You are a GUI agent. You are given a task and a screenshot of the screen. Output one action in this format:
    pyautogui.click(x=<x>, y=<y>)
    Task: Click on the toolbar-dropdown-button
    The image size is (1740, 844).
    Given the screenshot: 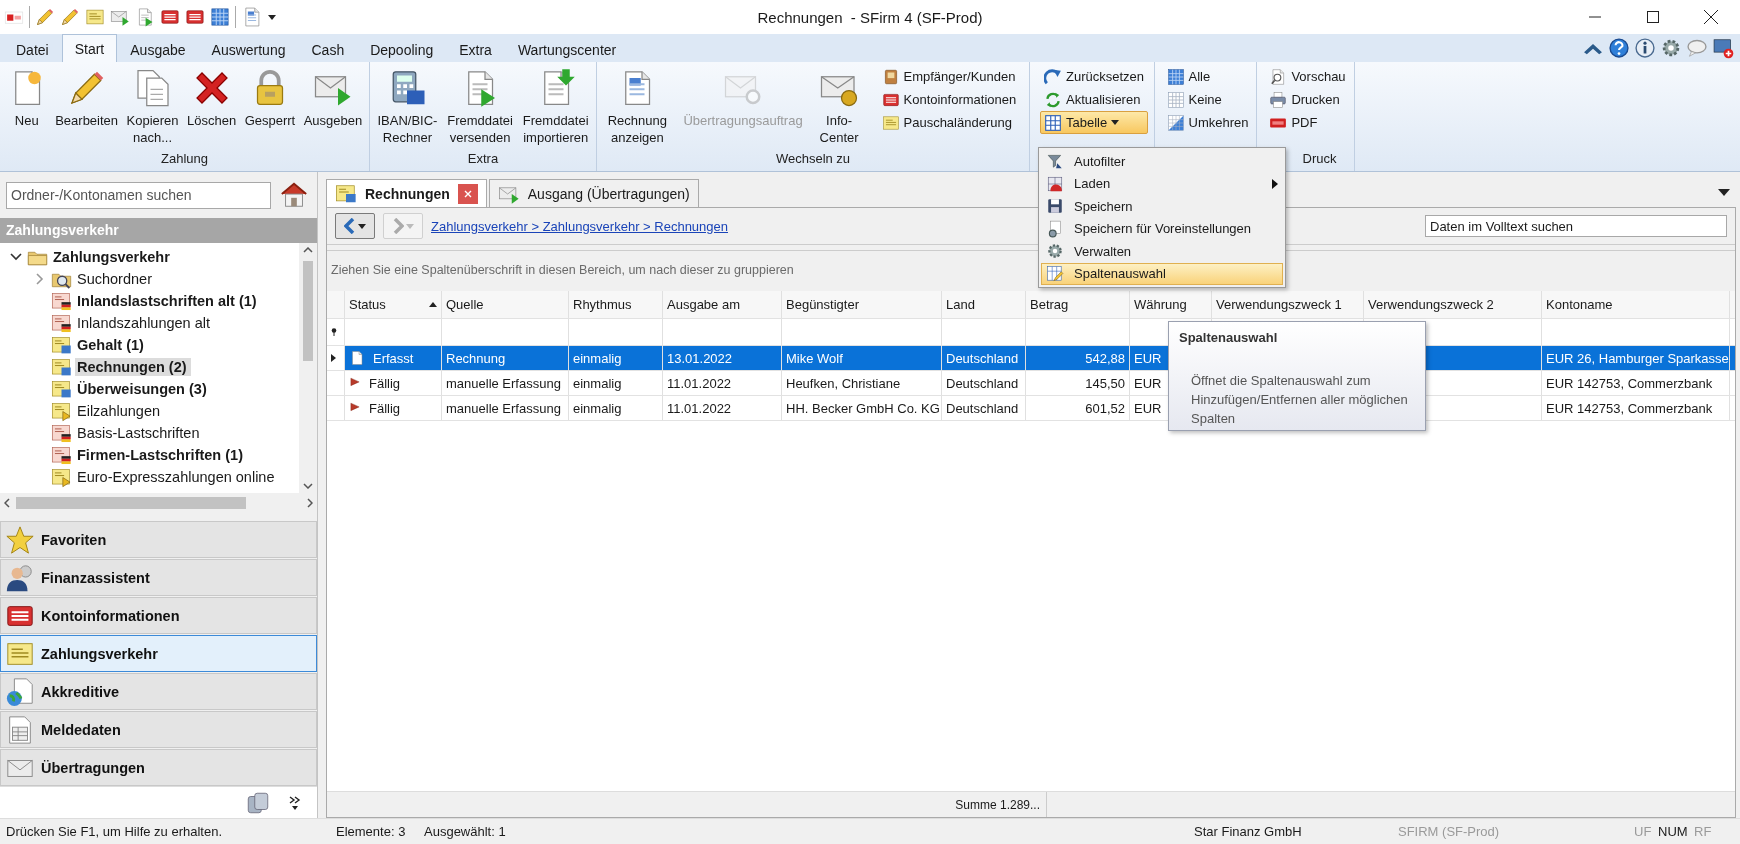 What is the action you would take?
    pyautogui.click(x=272, y=17)
    